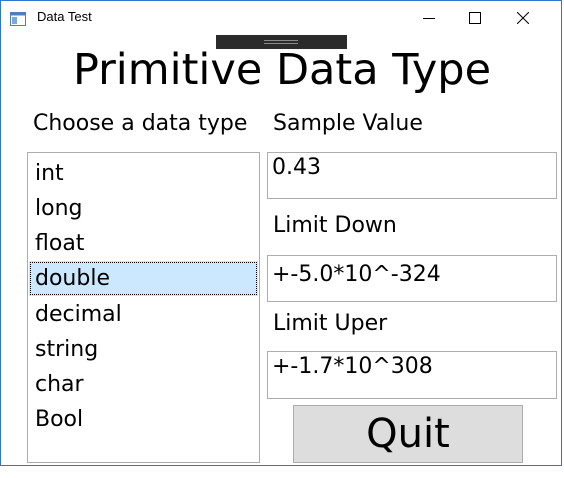  What do you see at coordinates (281, 42) in the screenshot?
I see `grip-icon` at bounding box center [281, 42].